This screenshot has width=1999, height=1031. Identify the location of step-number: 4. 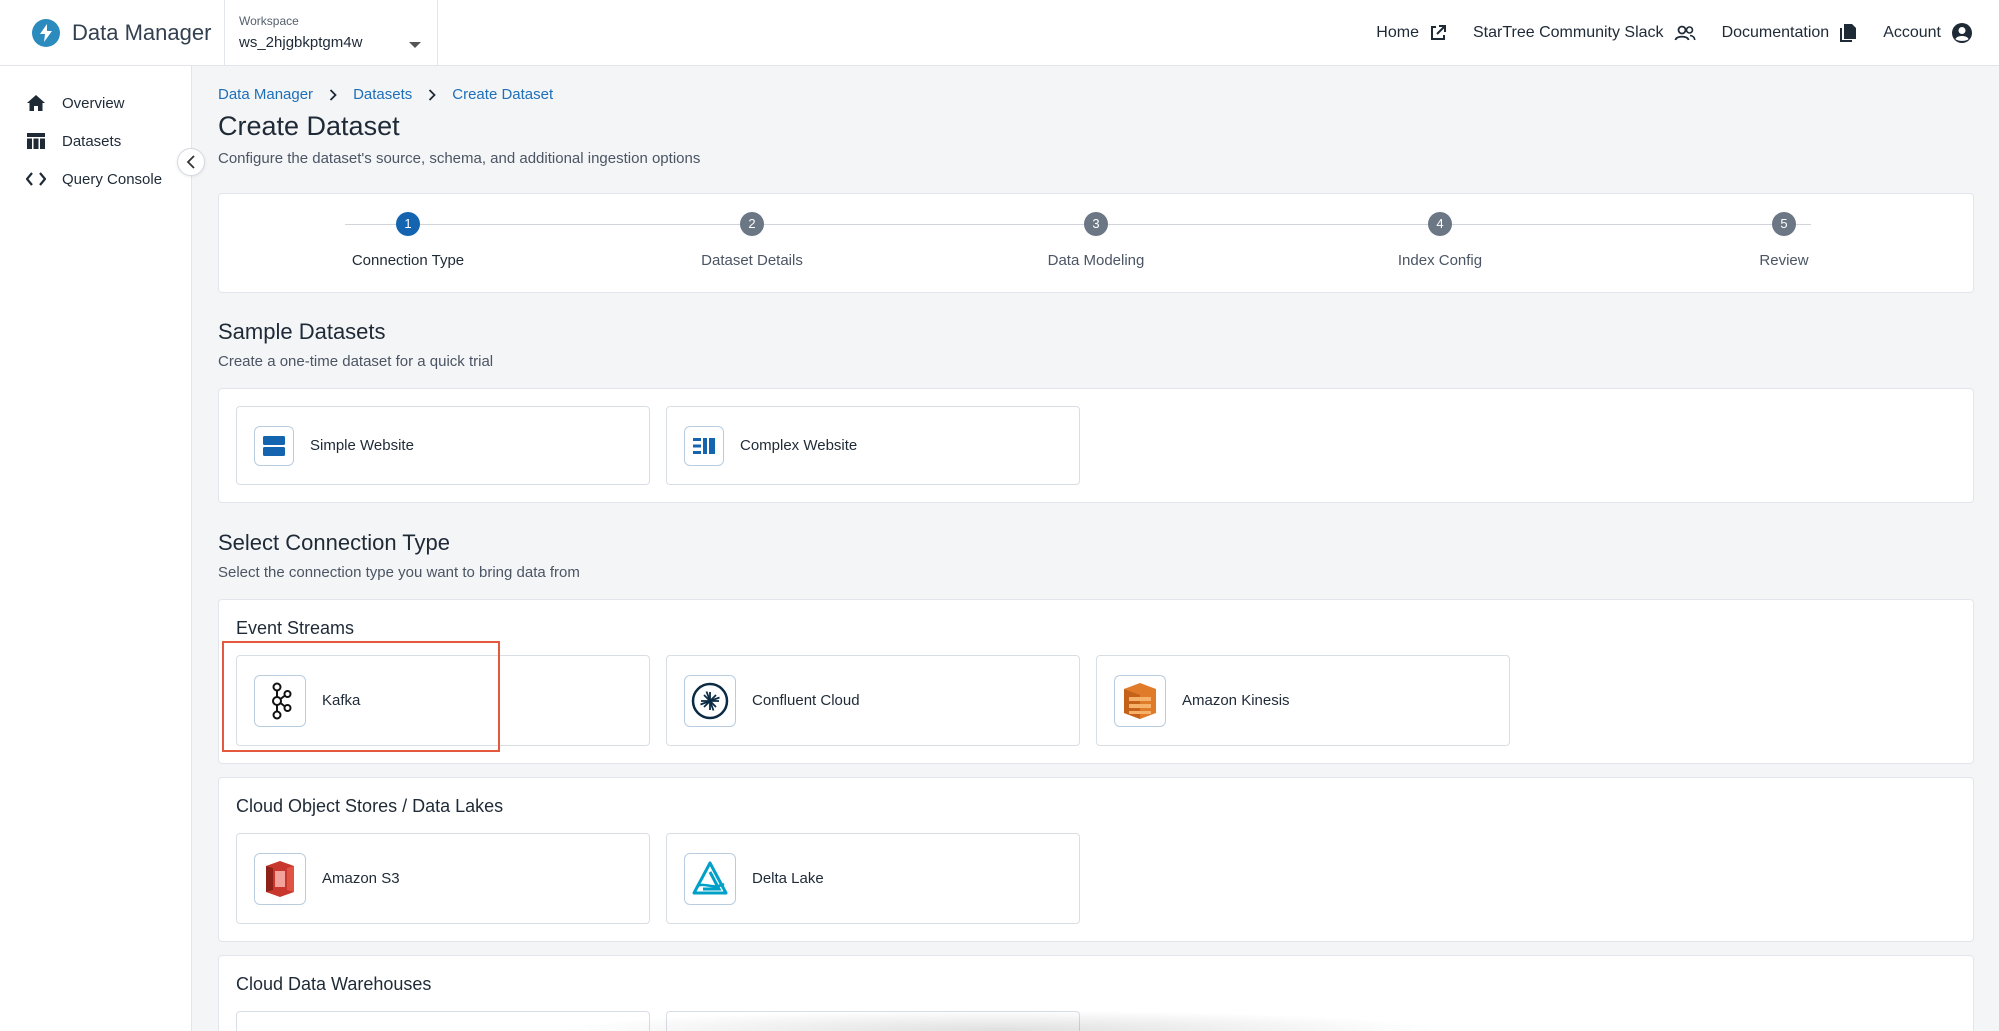
(1440, 224).